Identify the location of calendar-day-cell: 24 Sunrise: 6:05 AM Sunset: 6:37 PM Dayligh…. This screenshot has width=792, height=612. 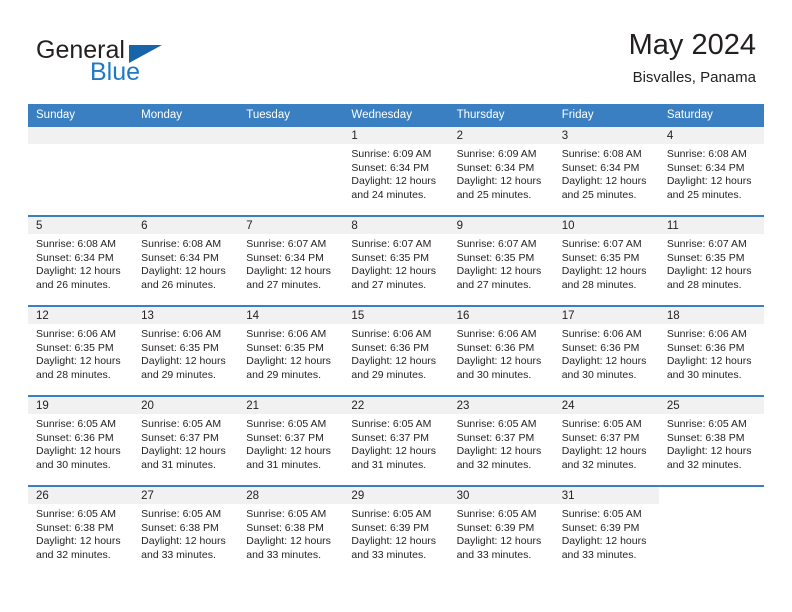
(606, 440).